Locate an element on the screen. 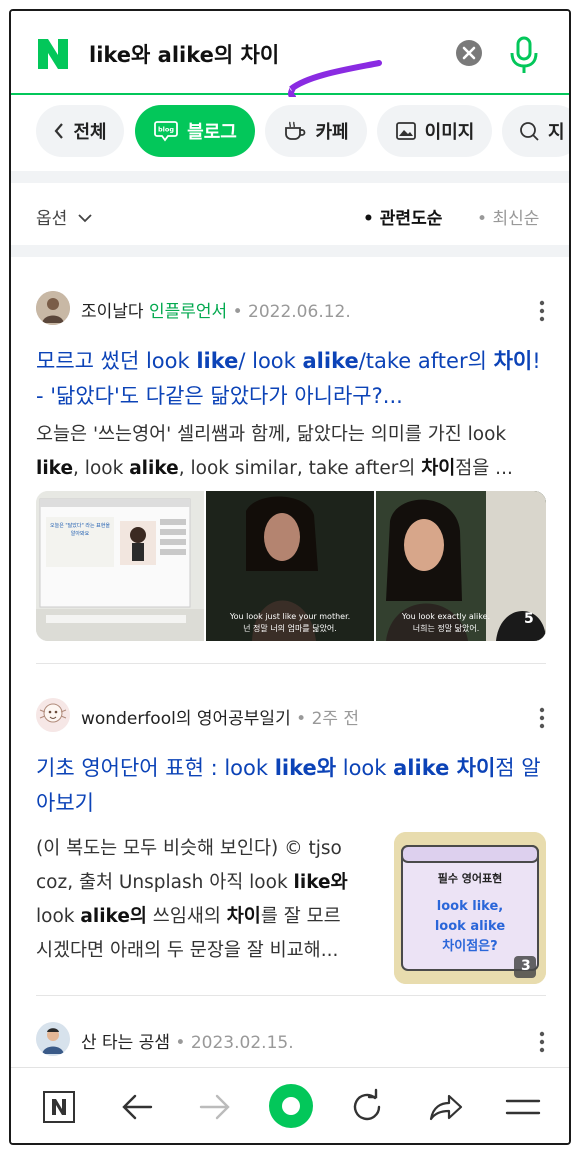 The image size is (580, 1153). post-date: 2023.02.15. is located at coordinates (242, 1043).